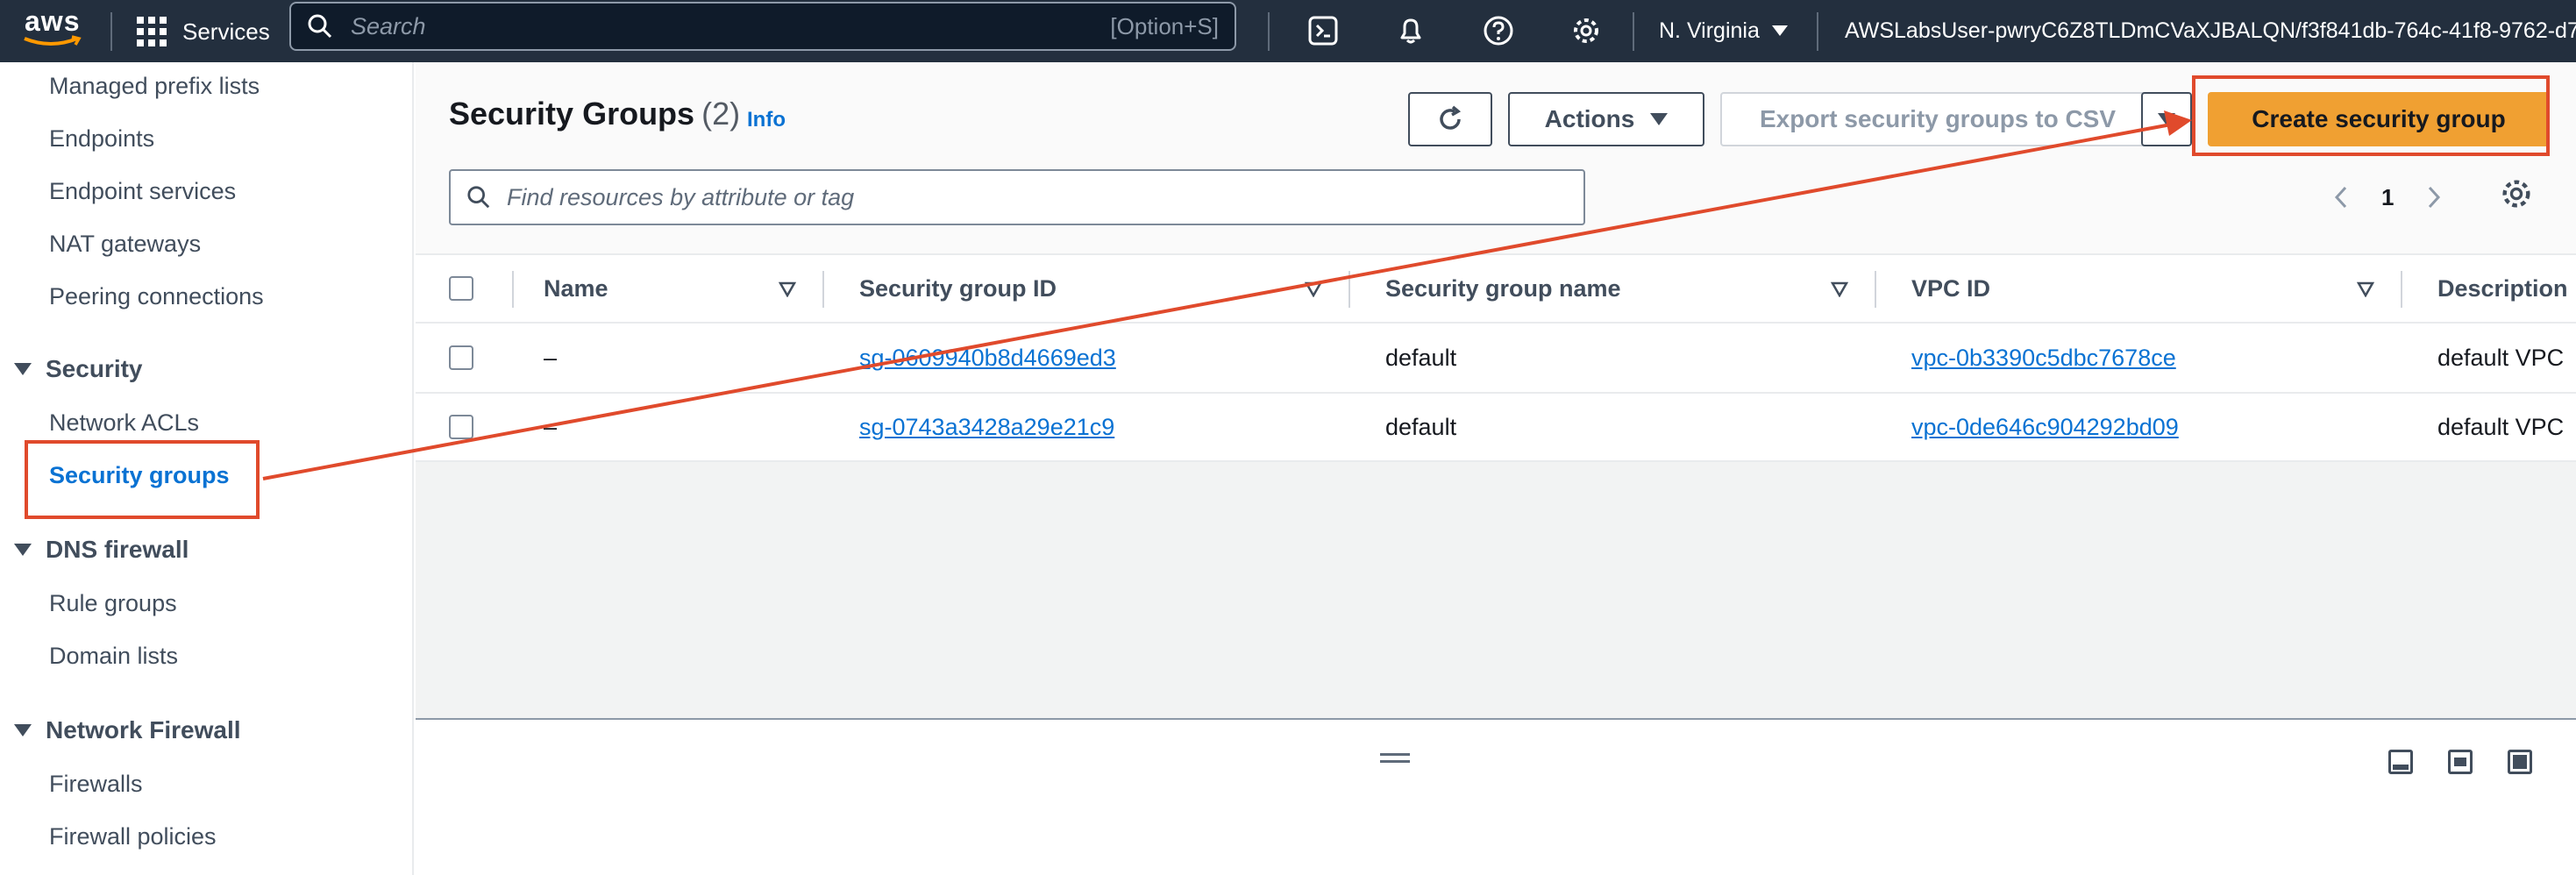 The height and width of the screenshot is (875, 2576). Describe the element at coordinates (1164, 26) in the screenshot. I see `search-shortcut: [Option+S]` at that location.